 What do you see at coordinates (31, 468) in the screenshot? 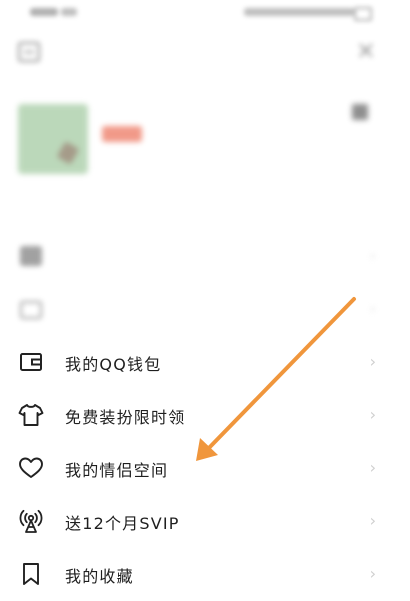
I see `heart-icon` at bounding box center [31, 468].